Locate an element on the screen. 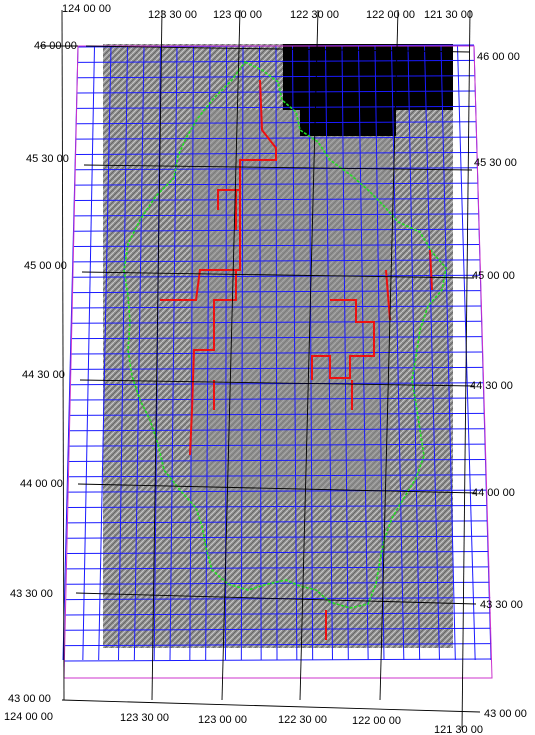 The height and width of the screenshot is (735, 535). tile-grid-column-line is located at coordinates (88, 353).